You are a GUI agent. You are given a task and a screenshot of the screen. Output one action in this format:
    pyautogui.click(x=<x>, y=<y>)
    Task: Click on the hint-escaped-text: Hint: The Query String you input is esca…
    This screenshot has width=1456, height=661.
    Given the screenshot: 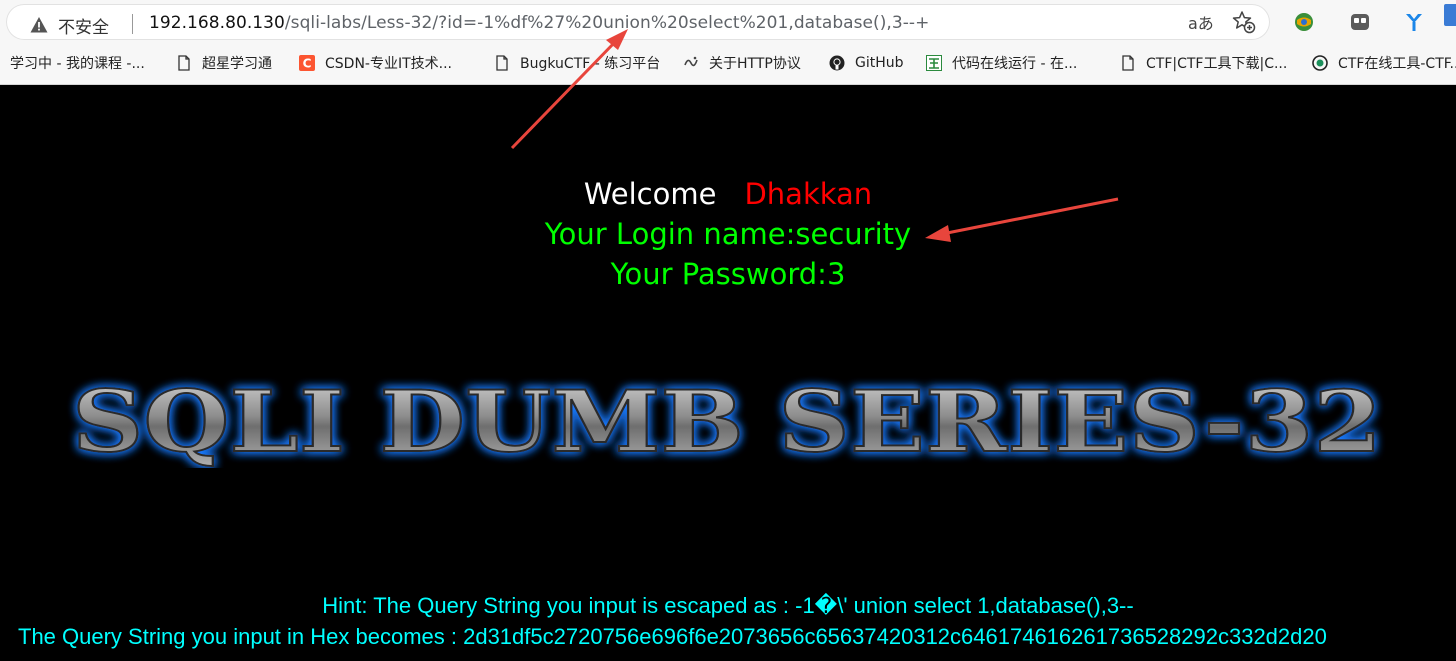 What is the action you would take?
    pyautogui.click(x=728, y=605)
    